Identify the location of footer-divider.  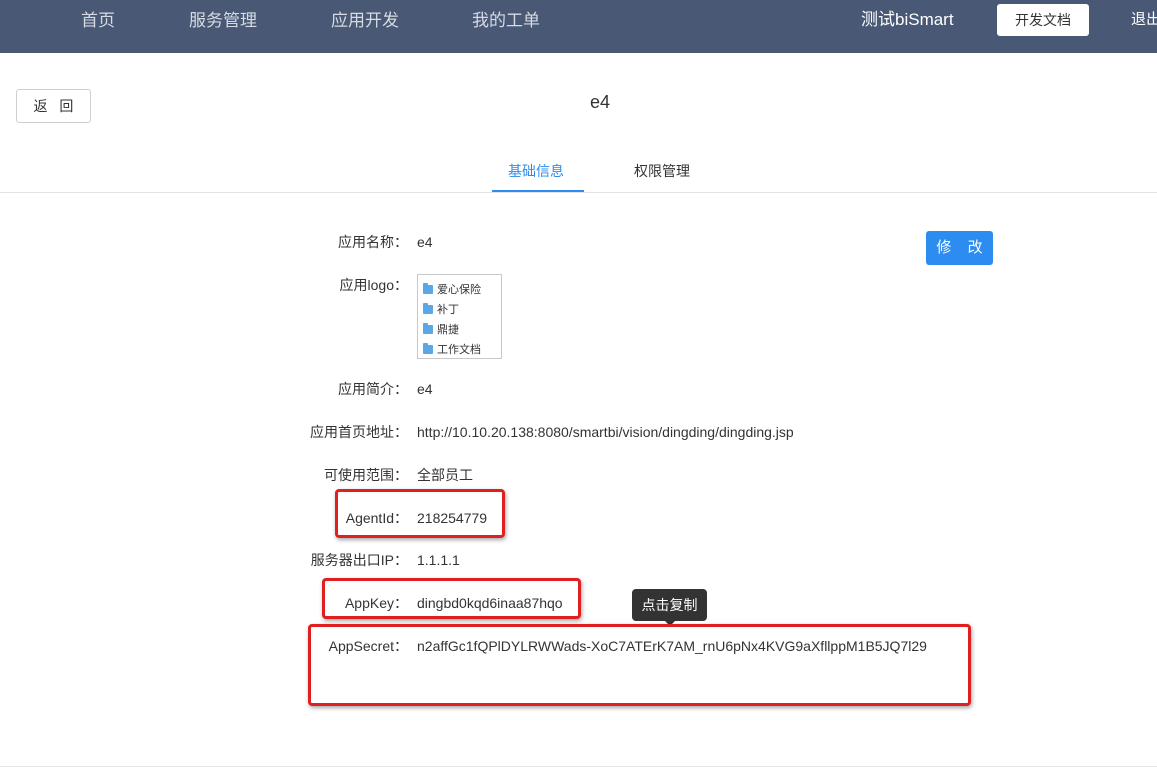
(578, 766).